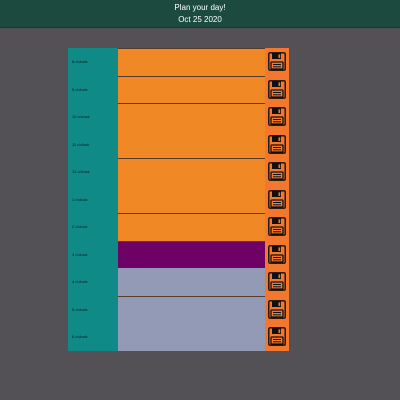 This screenshot has width=400, height=400. Describe the element at coordinates (200, 7) in the screenshot. I see `page-title: Plan your day!` at that location.